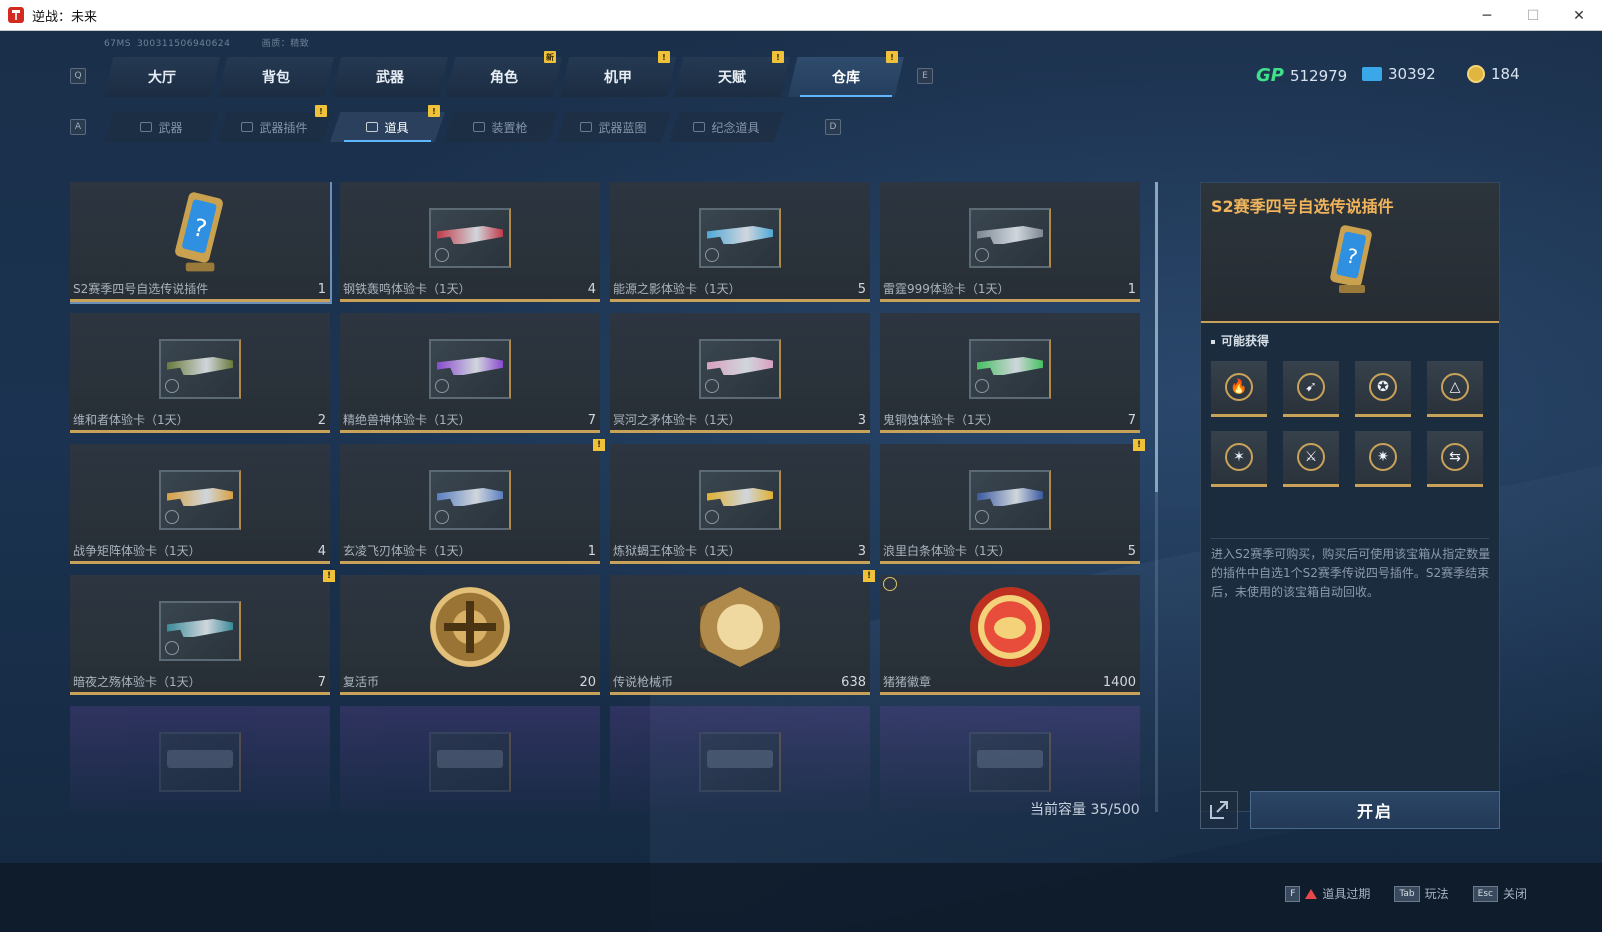 Image resolution: width=1602 pixels, height=932 pixels. I want to click on item-card: 能源之影体验卡（1天） 5, so click(740, 242).